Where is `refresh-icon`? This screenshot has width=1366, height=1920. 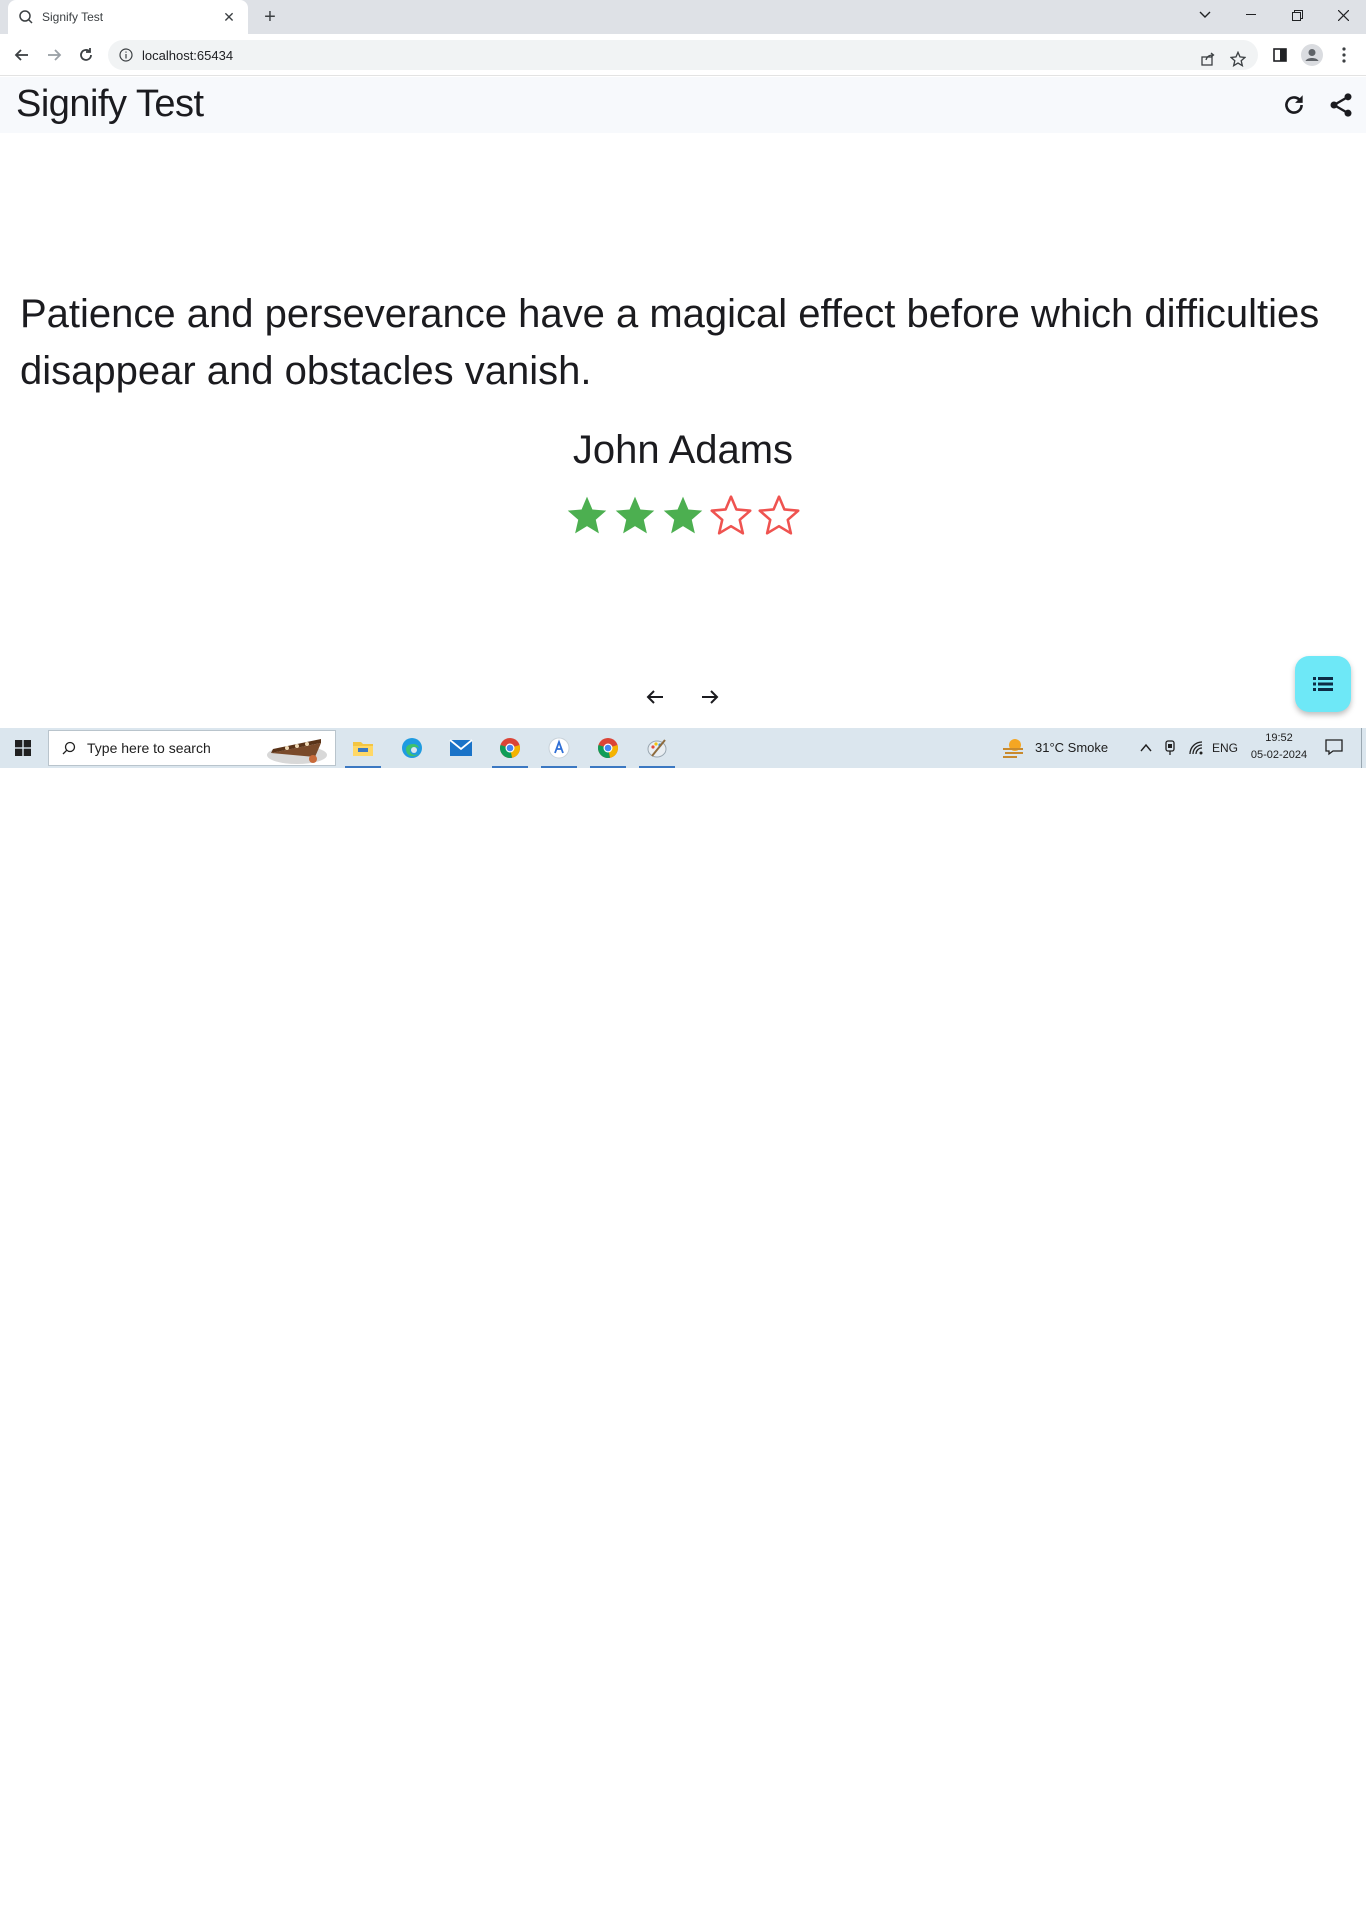
refresh-icon is located at coordinates (1294, 105).